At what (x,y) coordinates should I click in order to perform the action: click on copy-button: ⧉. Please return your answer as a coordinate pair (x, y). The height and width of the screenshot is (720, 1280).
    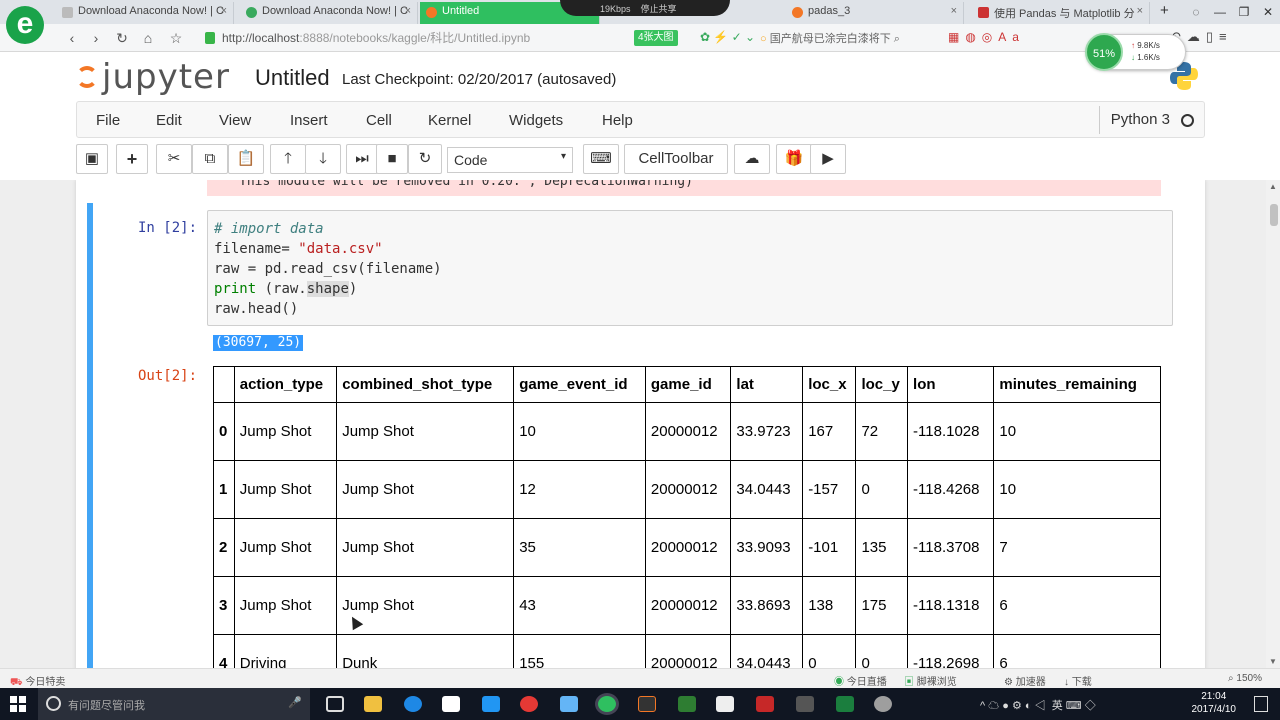
    Looking at the image, I should click on (210, 159).